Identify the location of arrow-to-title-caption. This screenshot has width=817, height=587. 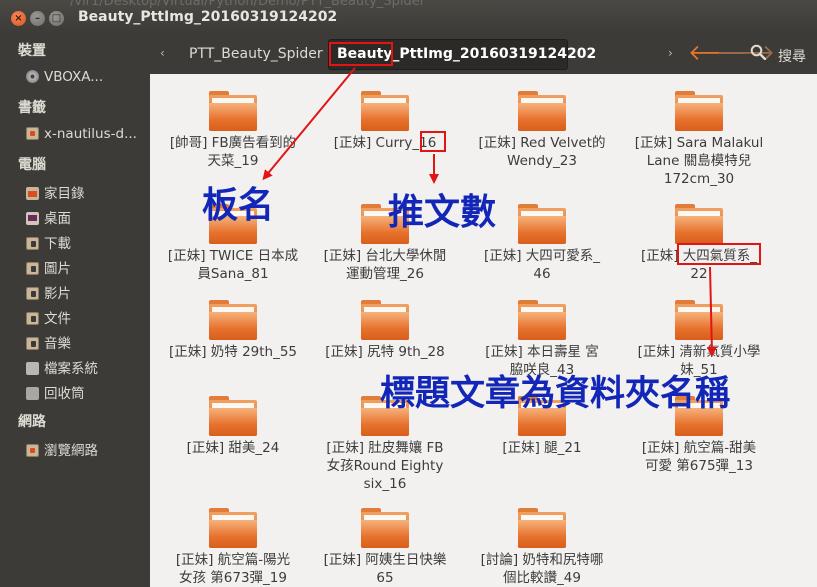
(711, 311).